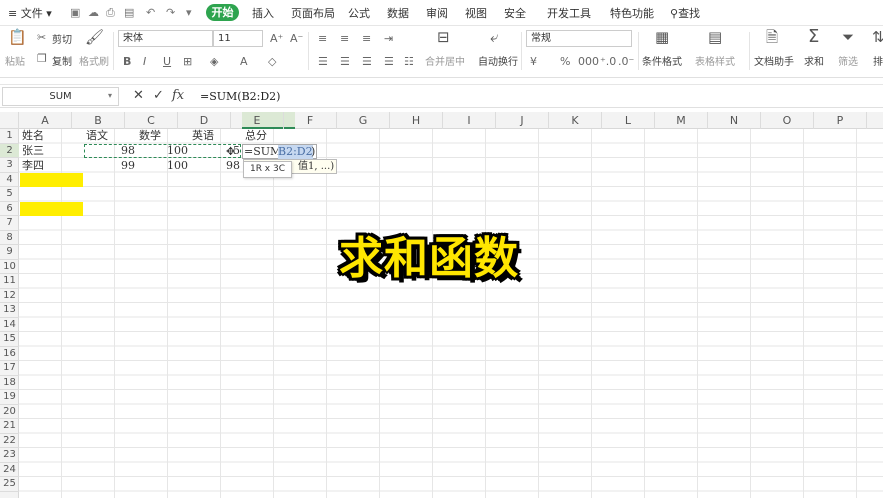 Image resolution: width=883 pixels, height=498 pixels. Describe the element at coordinates (579, 38) in the screenshot. I see `number-format-select: 常规` at that location.